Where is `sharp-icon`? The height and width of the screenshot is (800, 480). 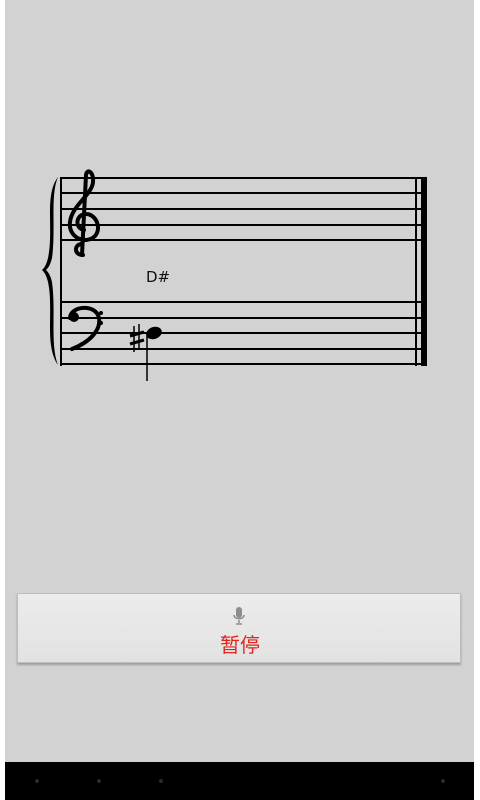
sharp-icon is located at coordinates (137, 338).